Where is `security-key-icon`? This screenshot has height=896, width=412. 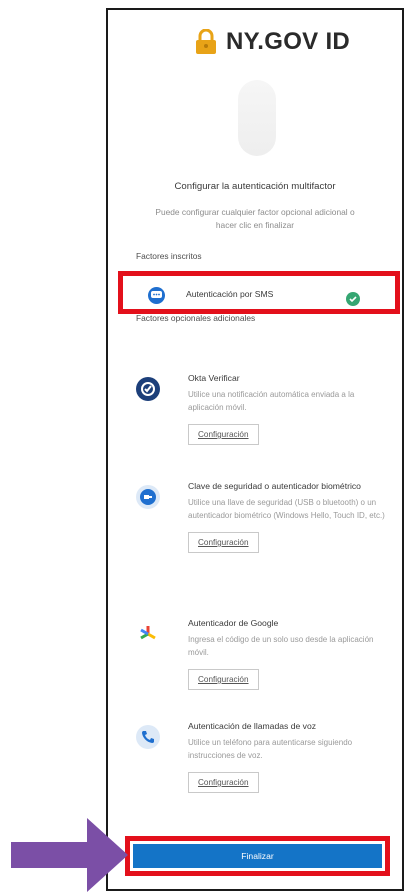
security-key-icon is located at coordinates (148, 497).